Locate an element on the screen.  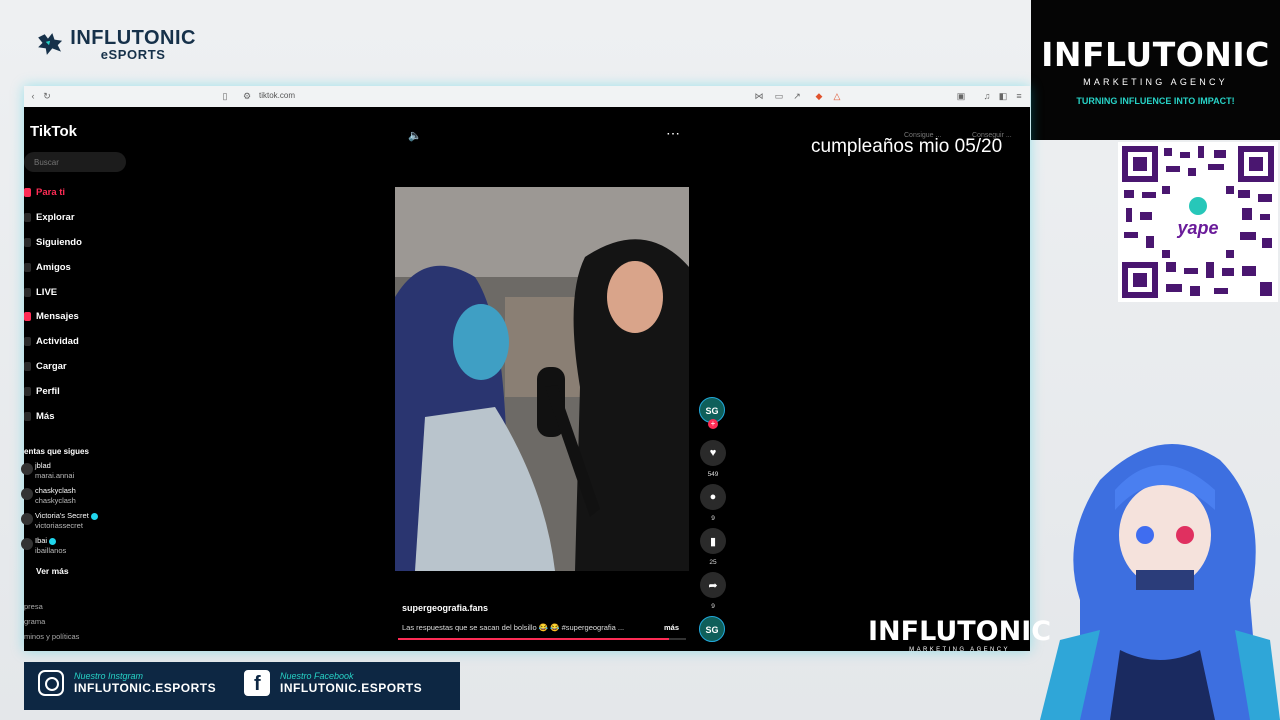
nav-perfil: Perfil is located at coordinates (42, 391).